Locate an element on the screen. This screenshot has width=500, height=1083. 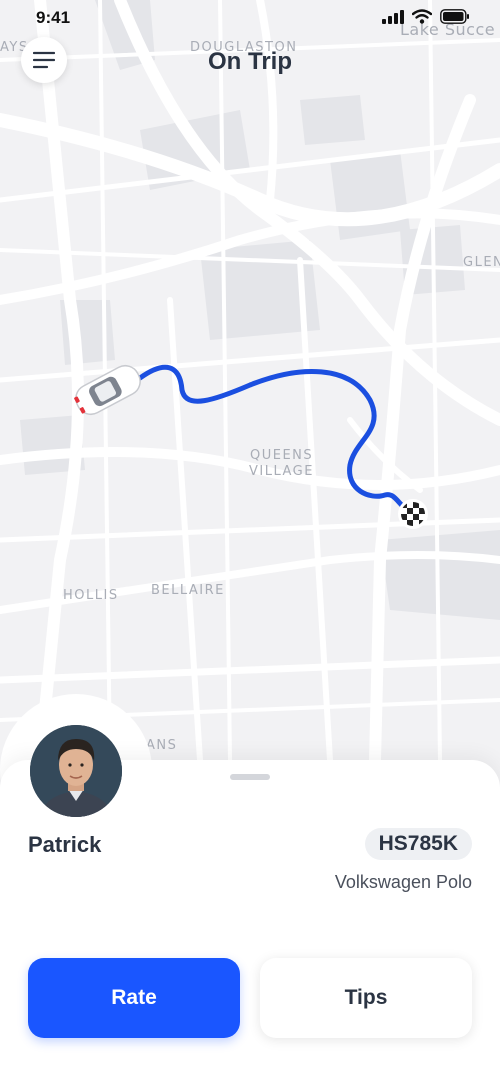
map-label-village: VILLAGE is located at coordinates (281, 471).